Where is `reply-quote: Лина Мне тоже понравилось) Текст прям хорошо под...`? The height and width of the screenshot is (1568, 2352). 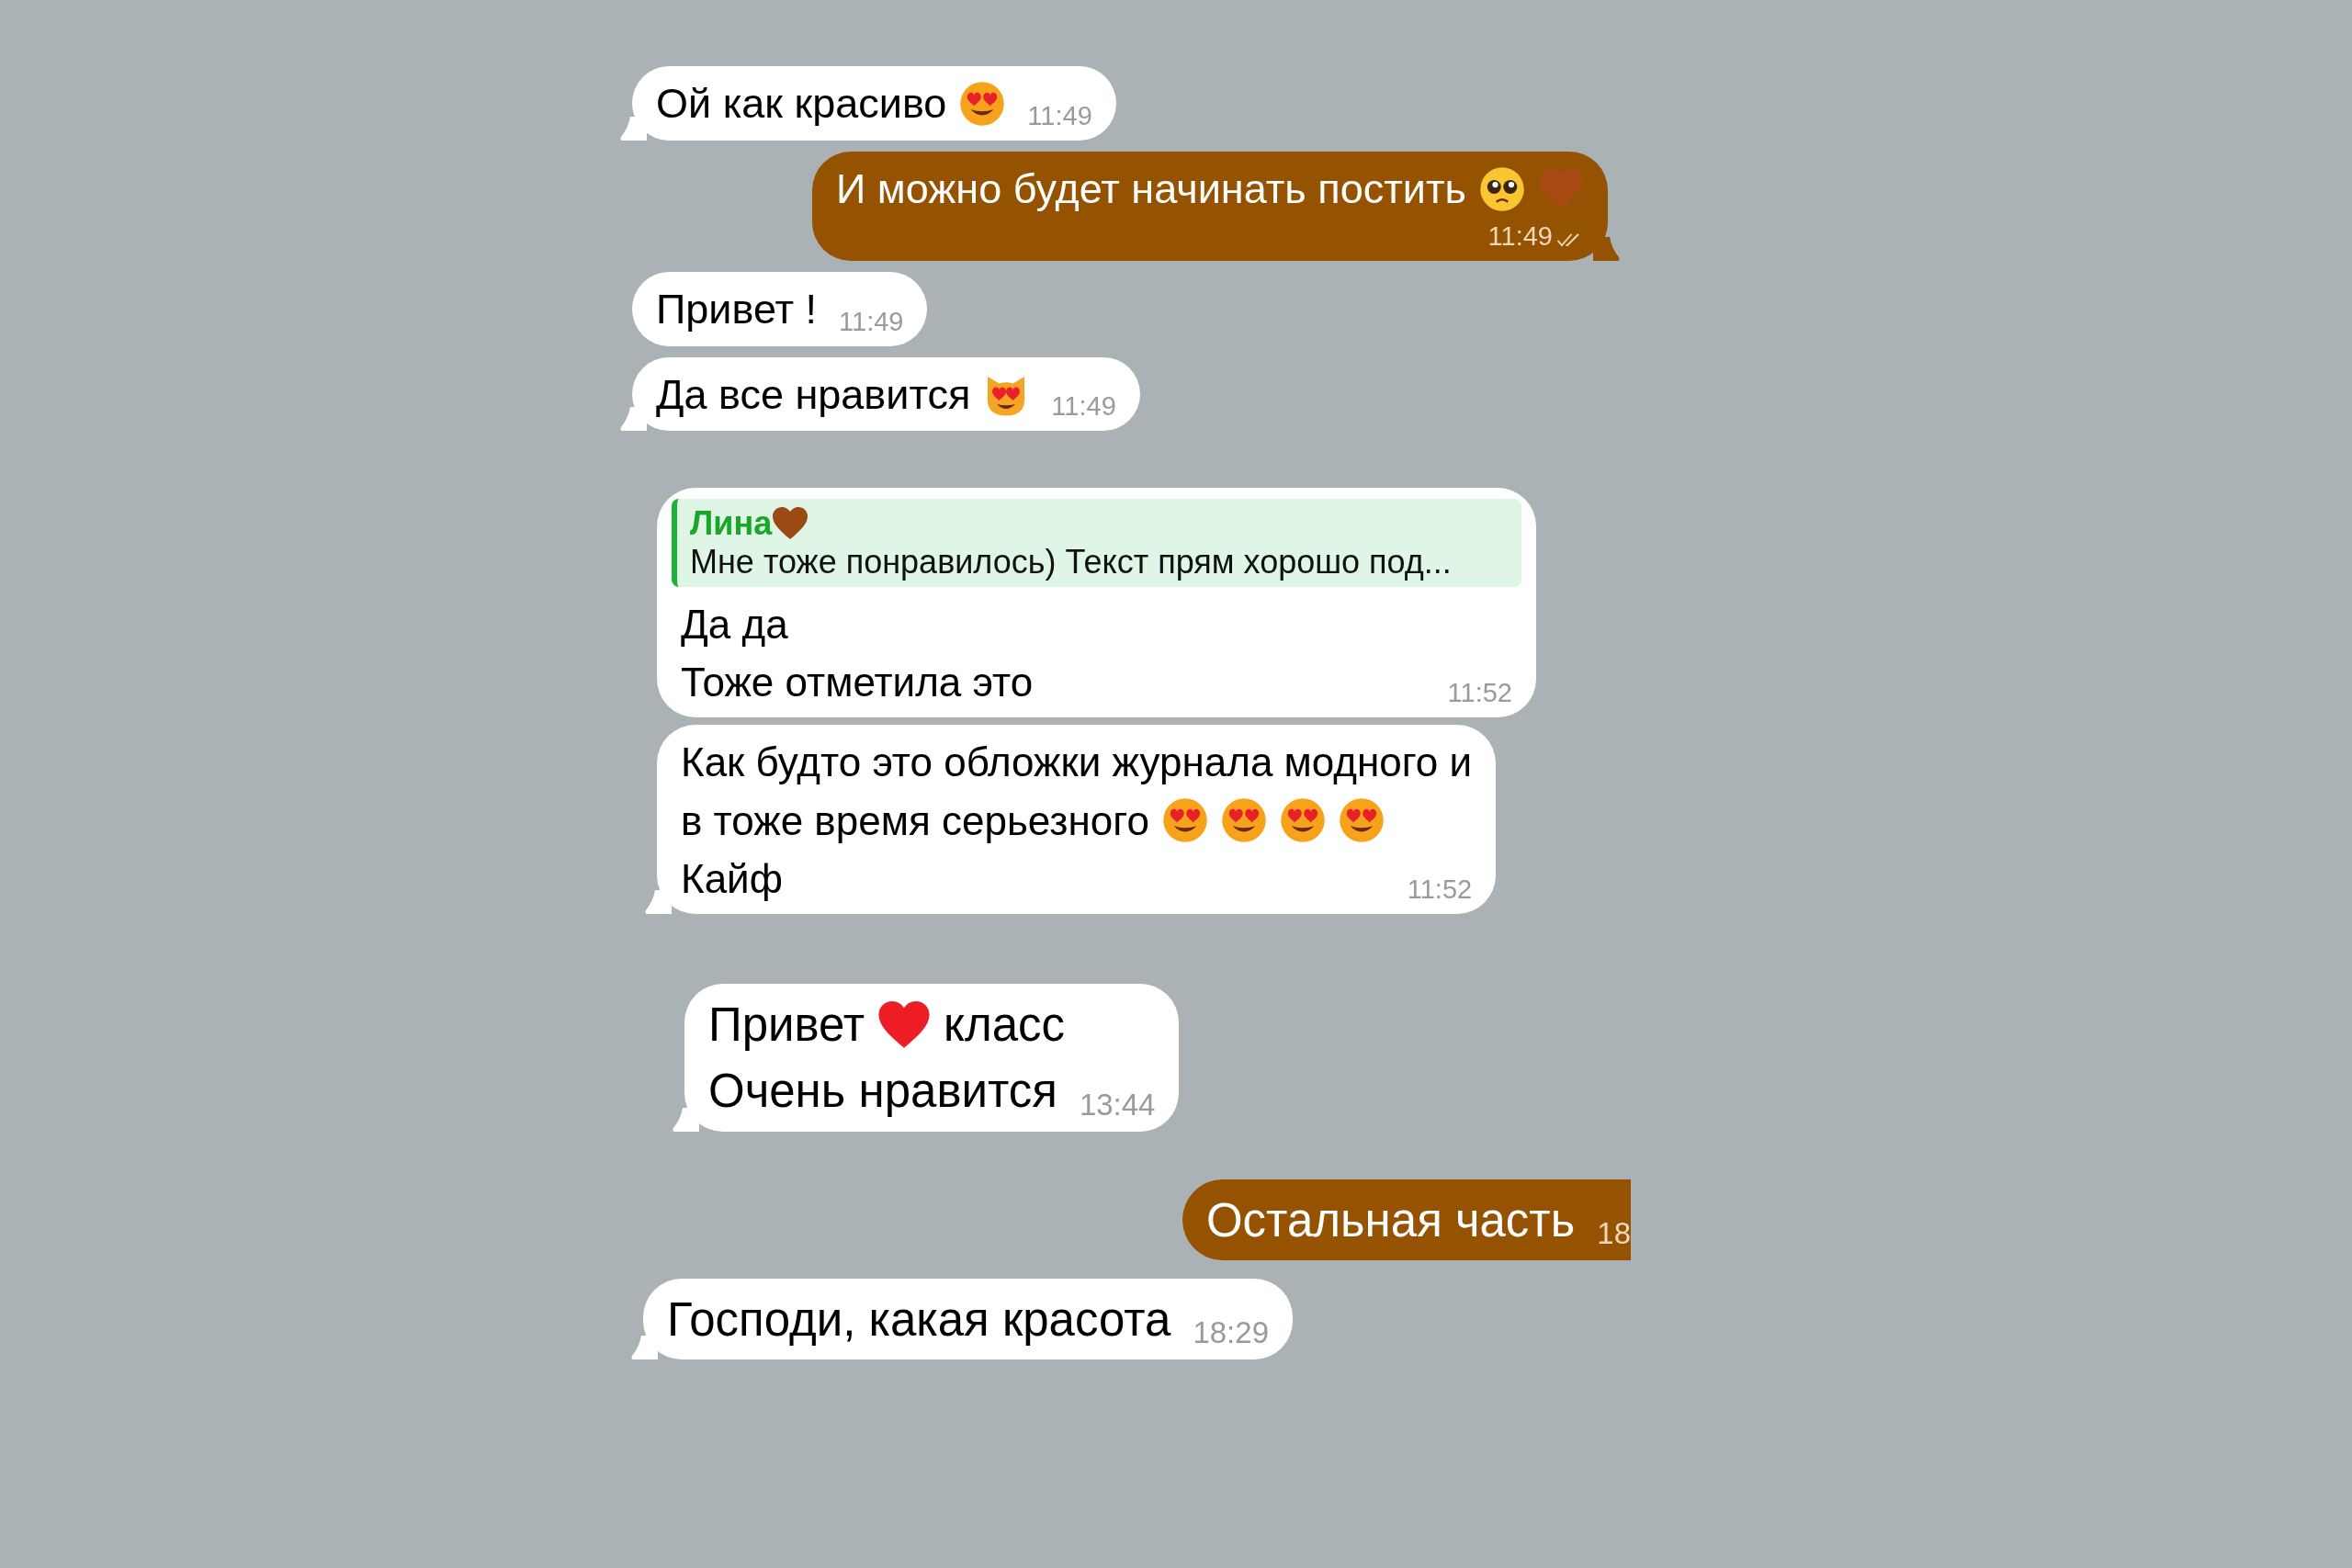 reply-quote: Лина Мне тоже понравилось) Текст прям хорошо под... is located at coordinates (1096, 543).